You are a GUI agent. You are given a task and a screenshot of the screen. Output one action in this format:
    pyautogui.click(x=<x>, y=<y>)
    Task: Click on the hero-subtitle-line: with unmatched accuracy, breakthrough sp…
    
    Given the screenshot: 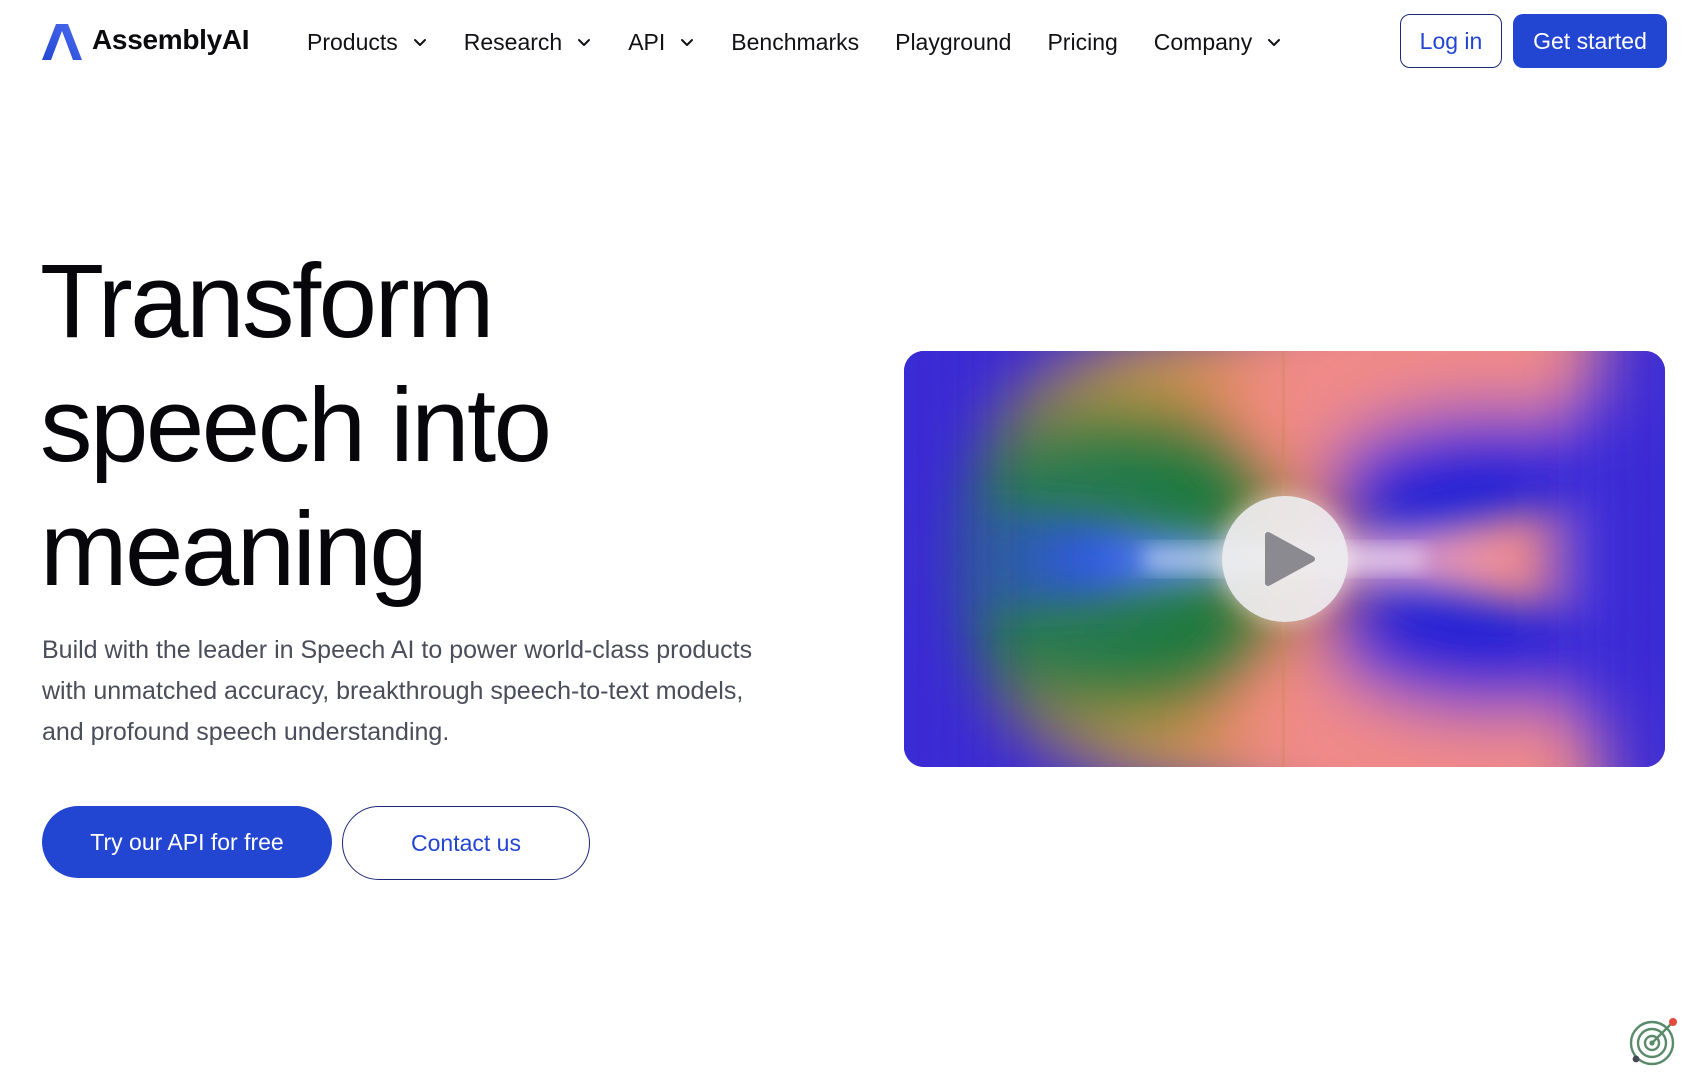 What is the action you would take?
    pyautogui.click(x=393, y=691)
    